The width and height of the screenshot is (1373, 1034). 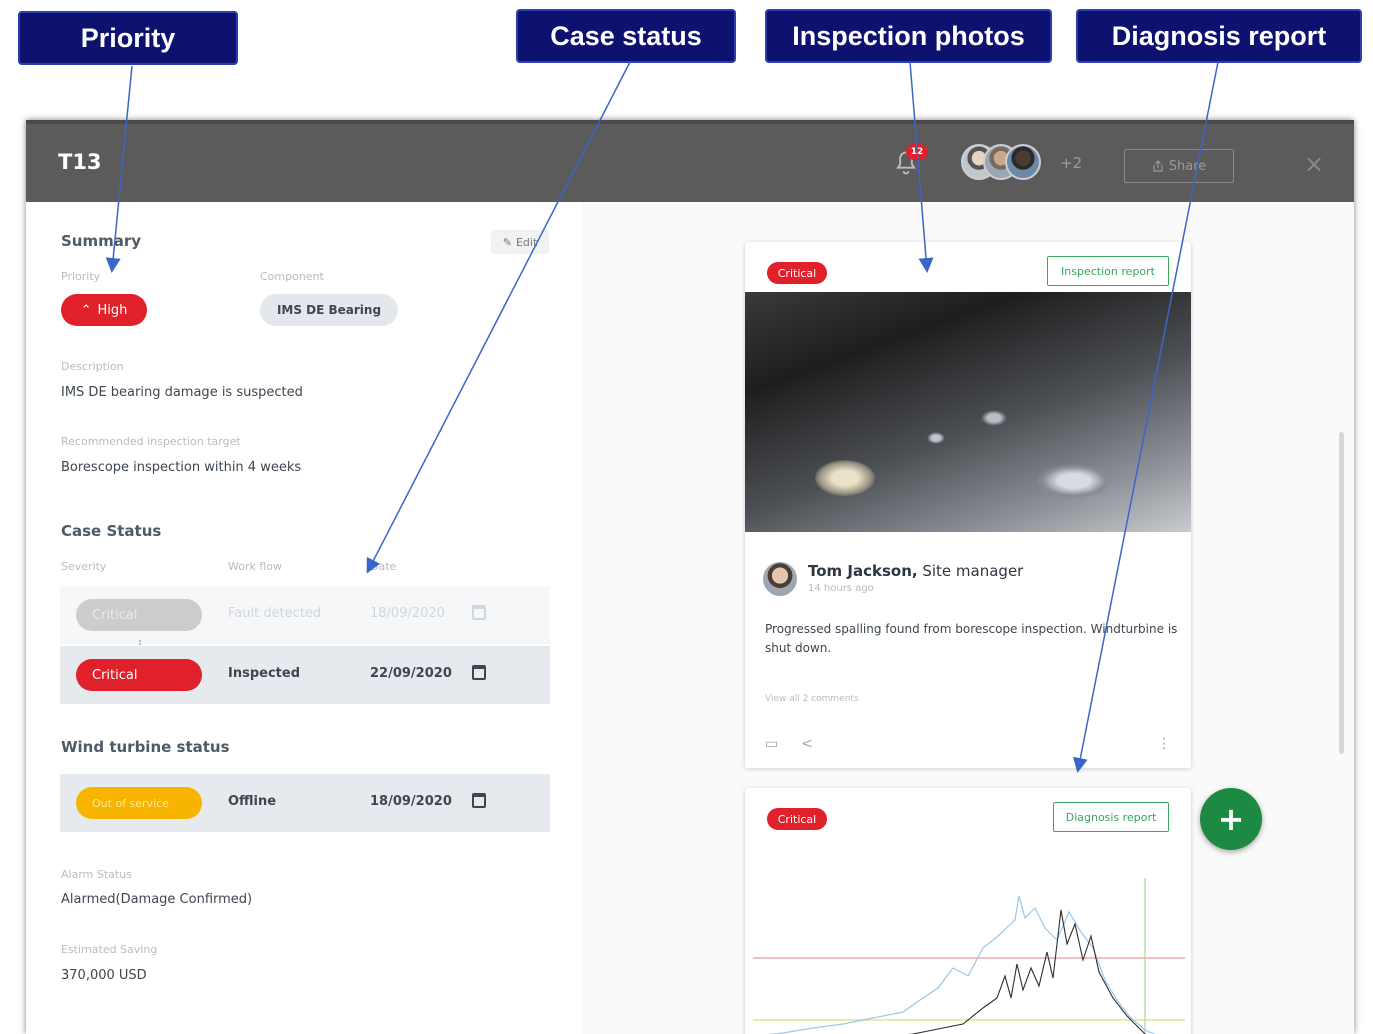 I want to click on comment-icon: ▭, so click(x=771, y=744).